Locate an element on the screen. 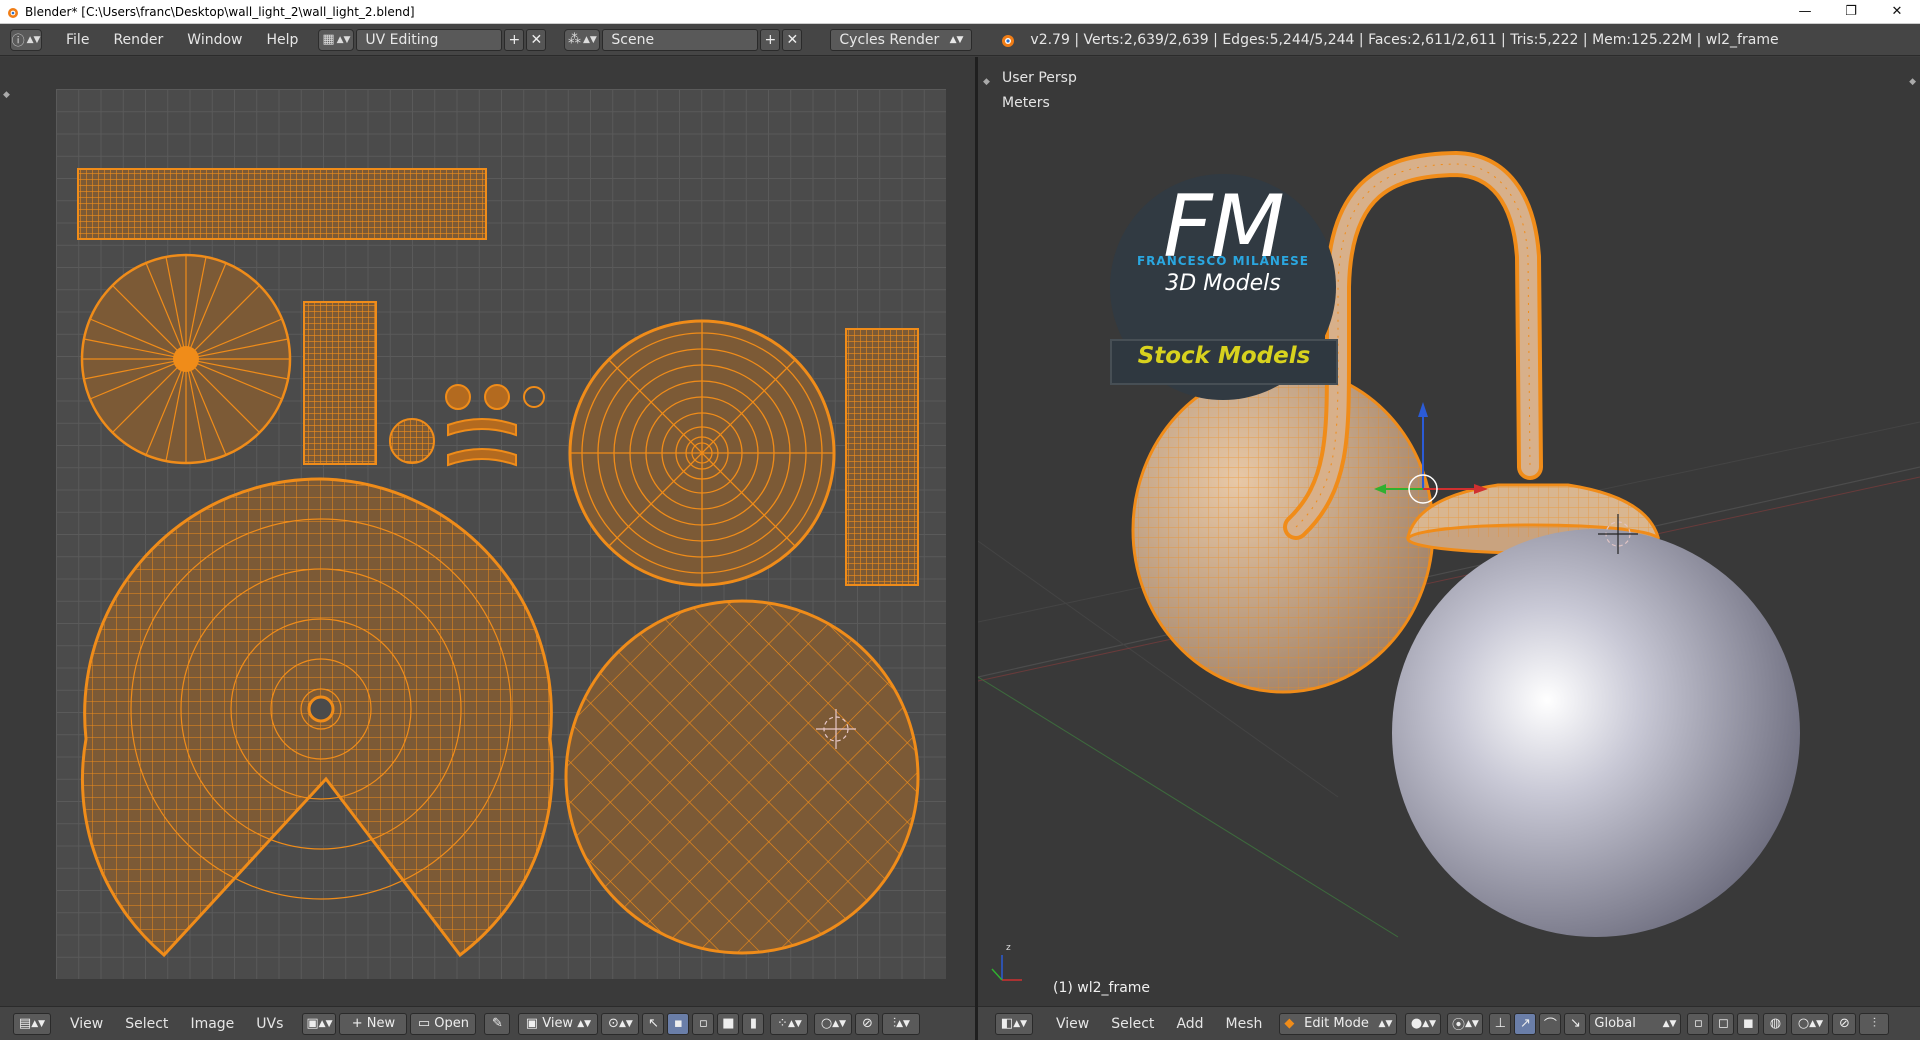  screen-layout-icon: ▦ is located at coordinates (328, 39).